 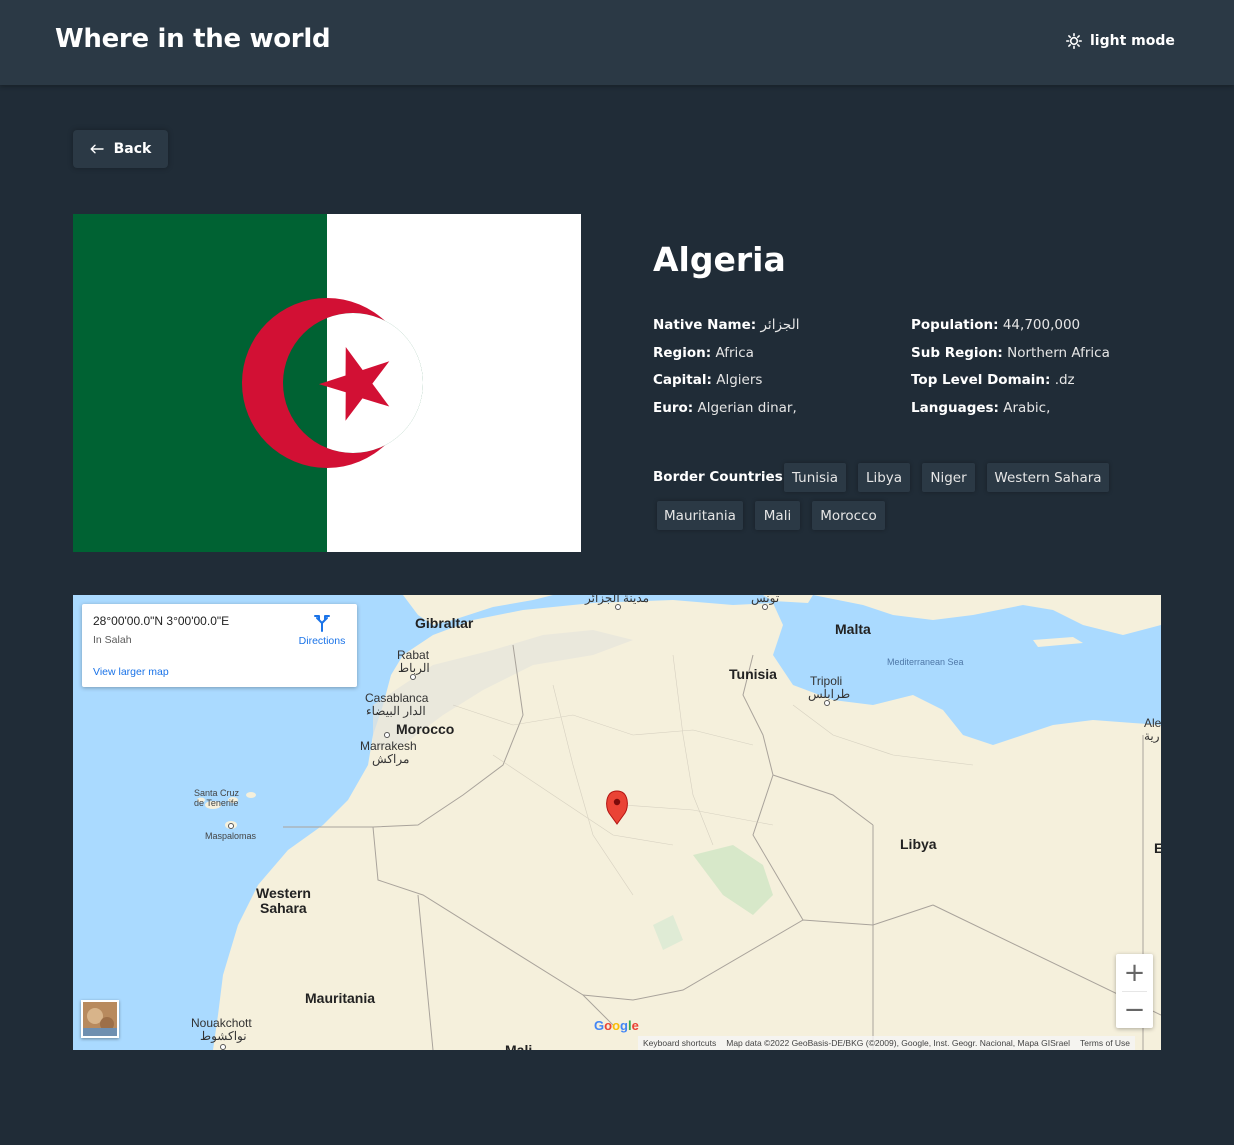 What do you see at coordinates (925, 662) in the screenshot?
I see `map-label: Mediterranean Sea` at bounding box center [925, 662].